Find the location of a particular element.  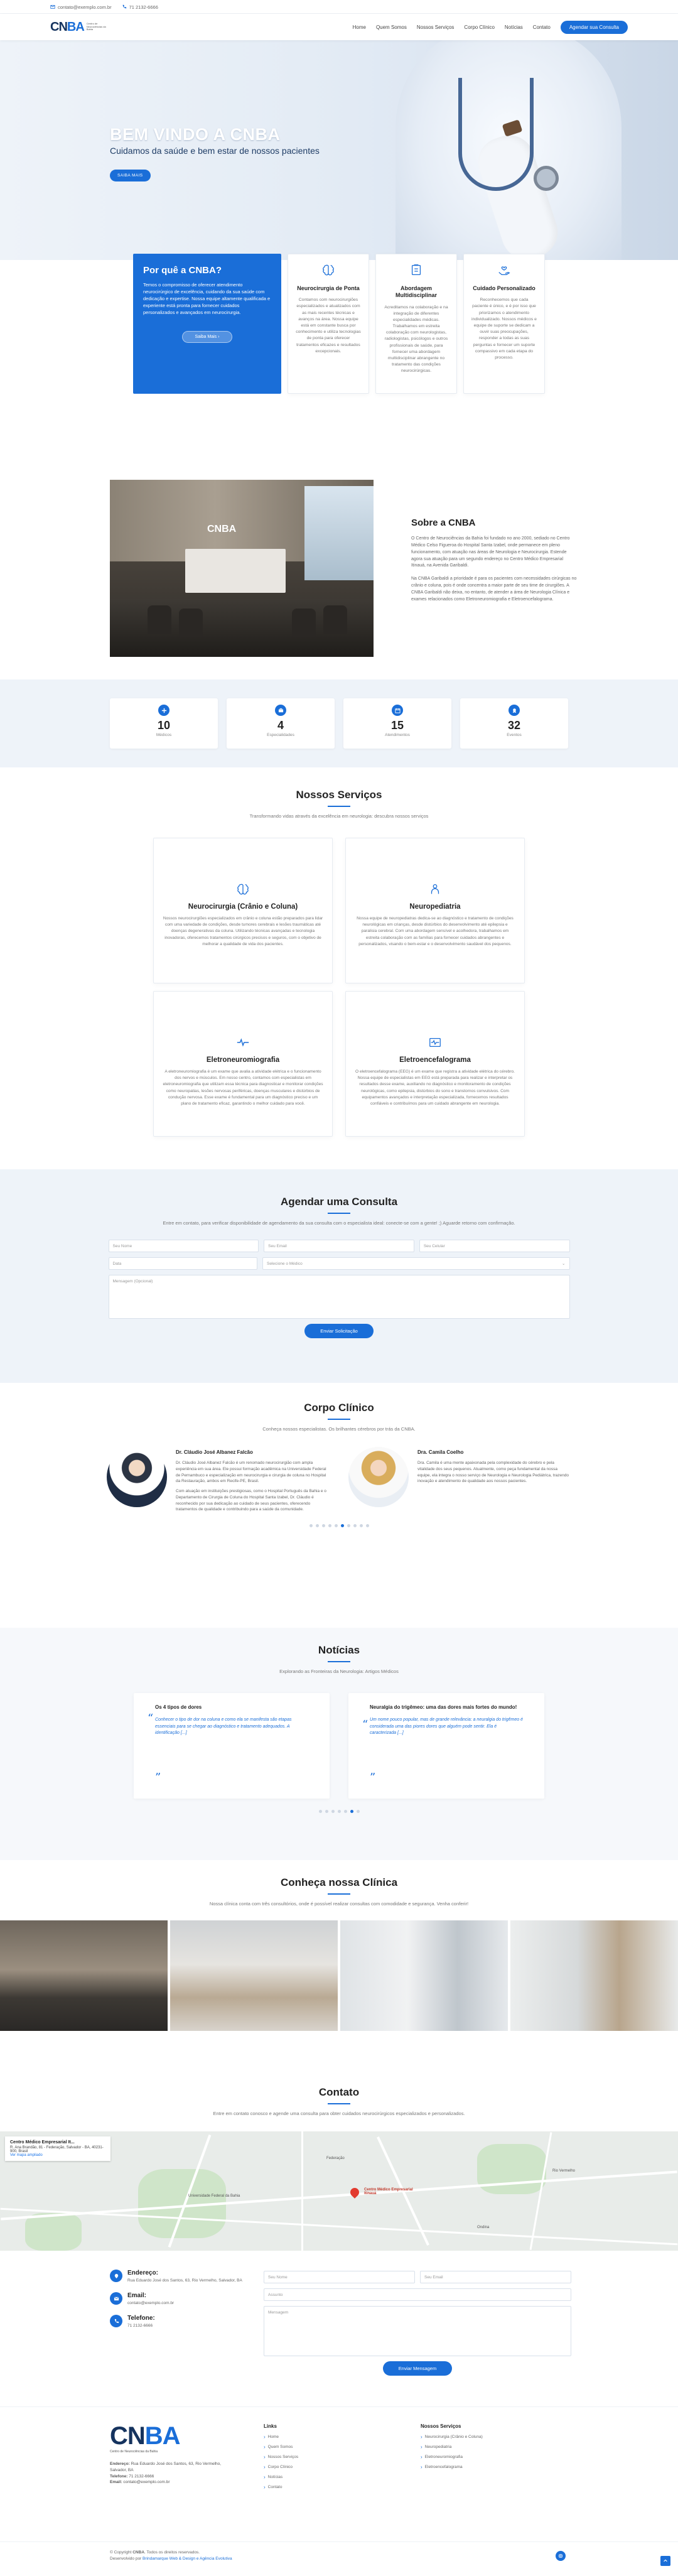

contact-title: Contato is located at coordinates (339, 2092).